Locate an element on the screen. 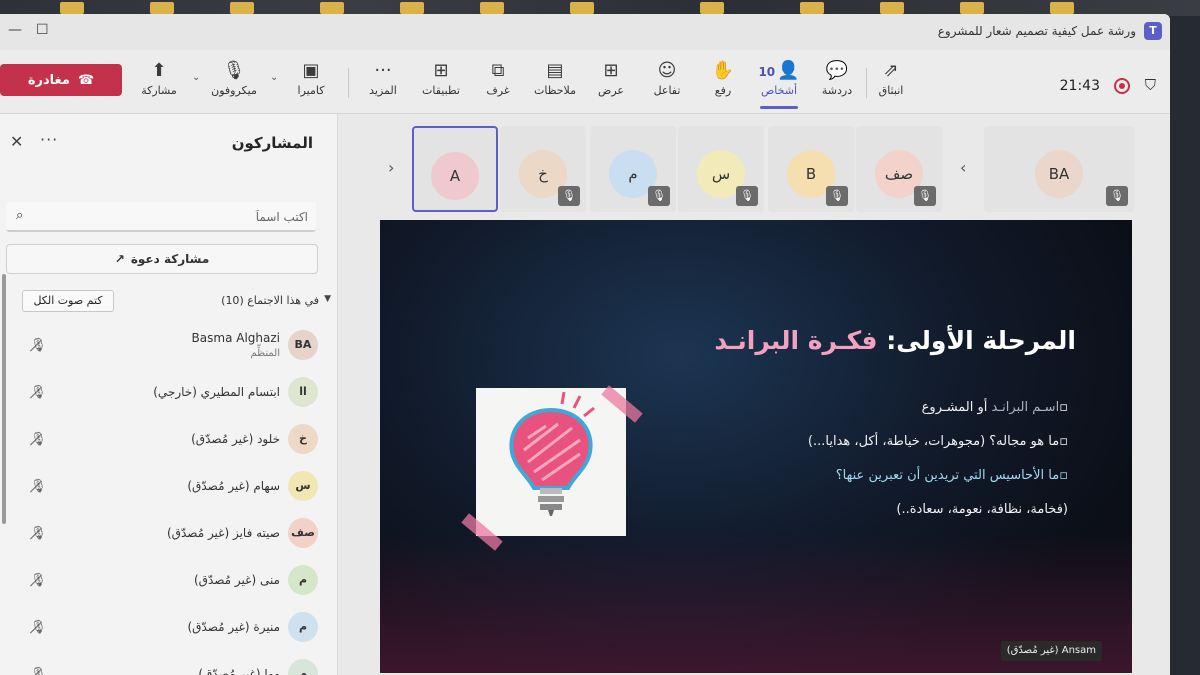 The image size is (1200, 675). notes-icon: ▤ is located at coordinates (555, 70).